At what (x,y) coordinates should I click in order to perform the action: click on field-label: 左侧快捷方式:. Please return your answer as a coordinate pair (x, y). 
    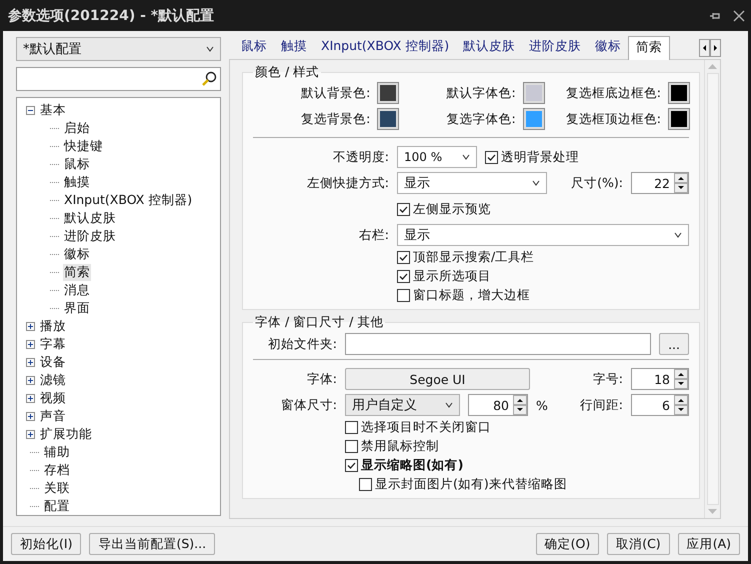
    Looking at the image, I should click on (347, 183).